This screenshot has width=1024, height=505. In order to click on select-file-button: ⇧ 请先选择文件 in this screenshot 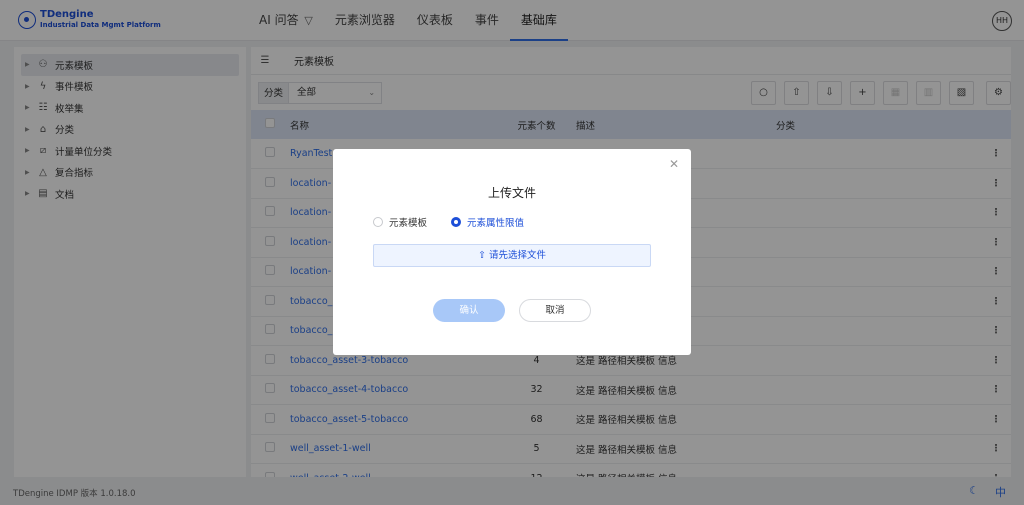, I will do `click(512, 255)`.